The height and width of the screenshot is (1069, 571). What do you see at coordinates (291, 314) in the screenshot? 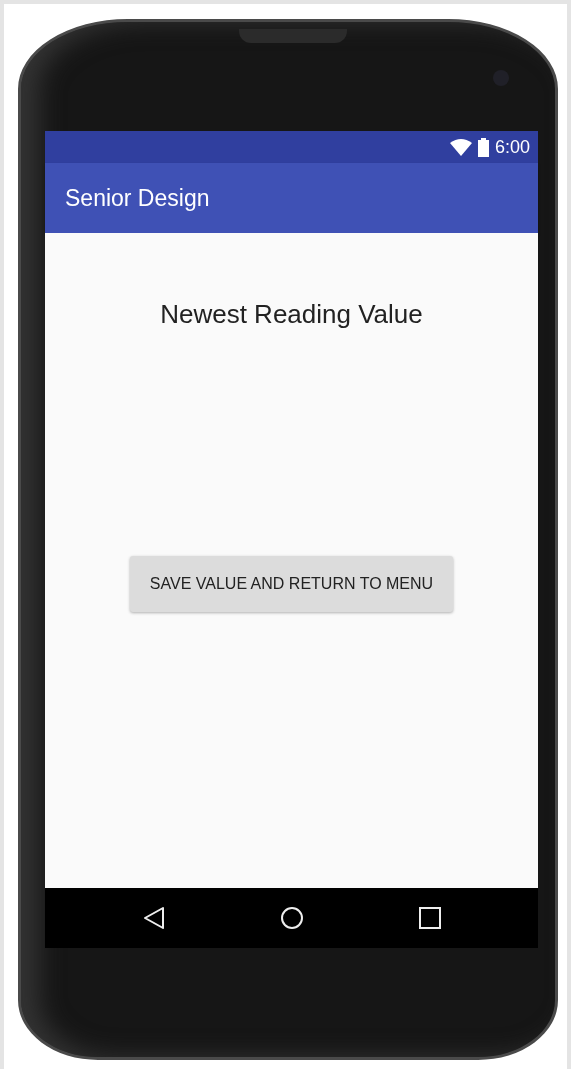
I see `reading-heading: Newest Reading Value` at bounding box center [291, 314].